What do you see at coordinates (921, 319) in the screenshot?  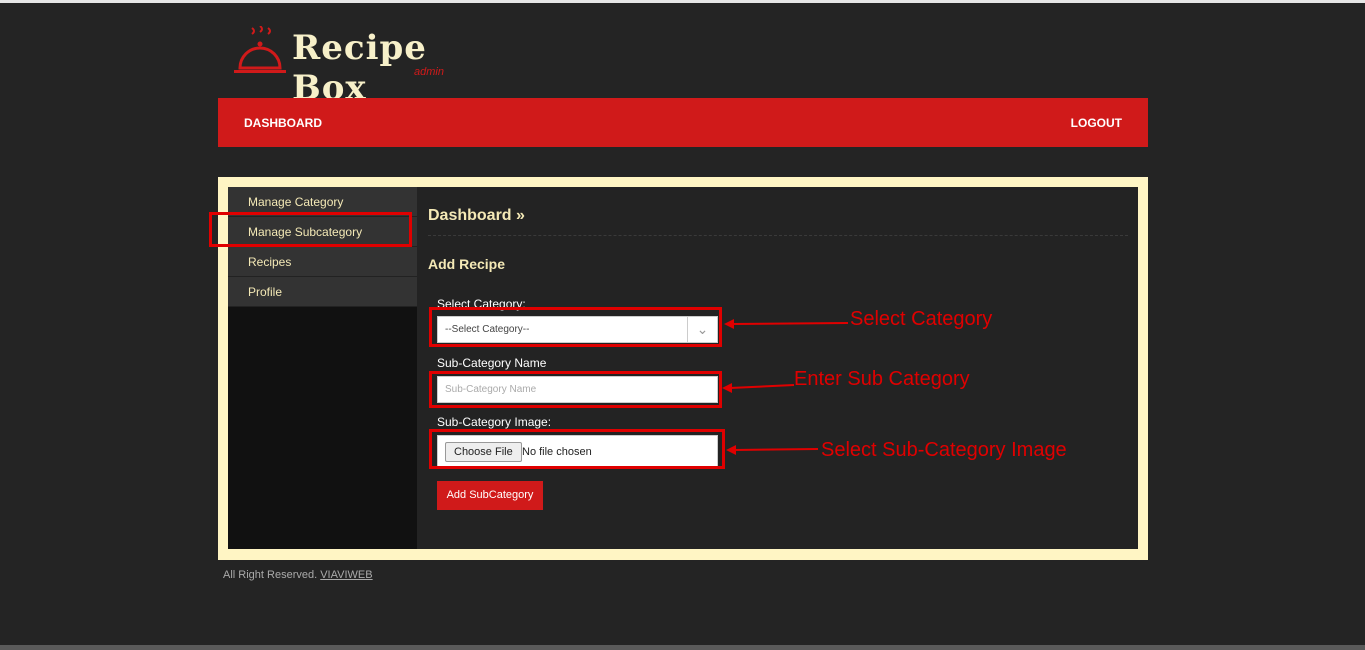 I see `annotation-select-category: Select Category` at bounding box center [921, 319].